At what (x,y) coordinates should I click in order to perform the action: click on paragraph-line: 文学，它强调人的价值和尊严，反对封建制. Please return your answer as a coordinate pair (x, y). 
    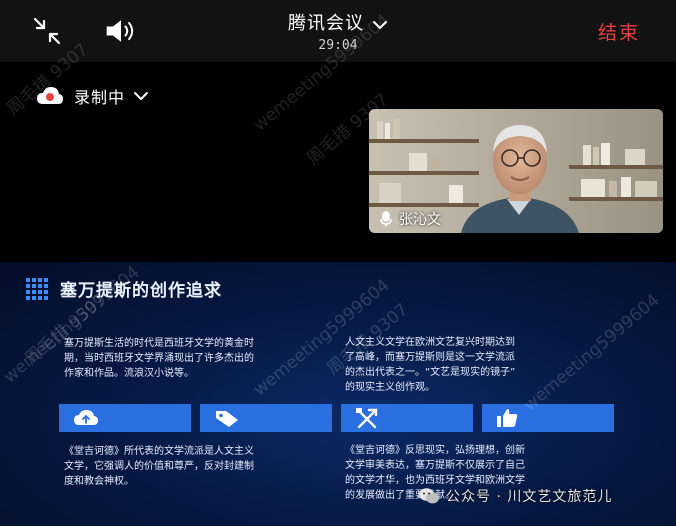
    Looking at the image, I should click on (159, 466).